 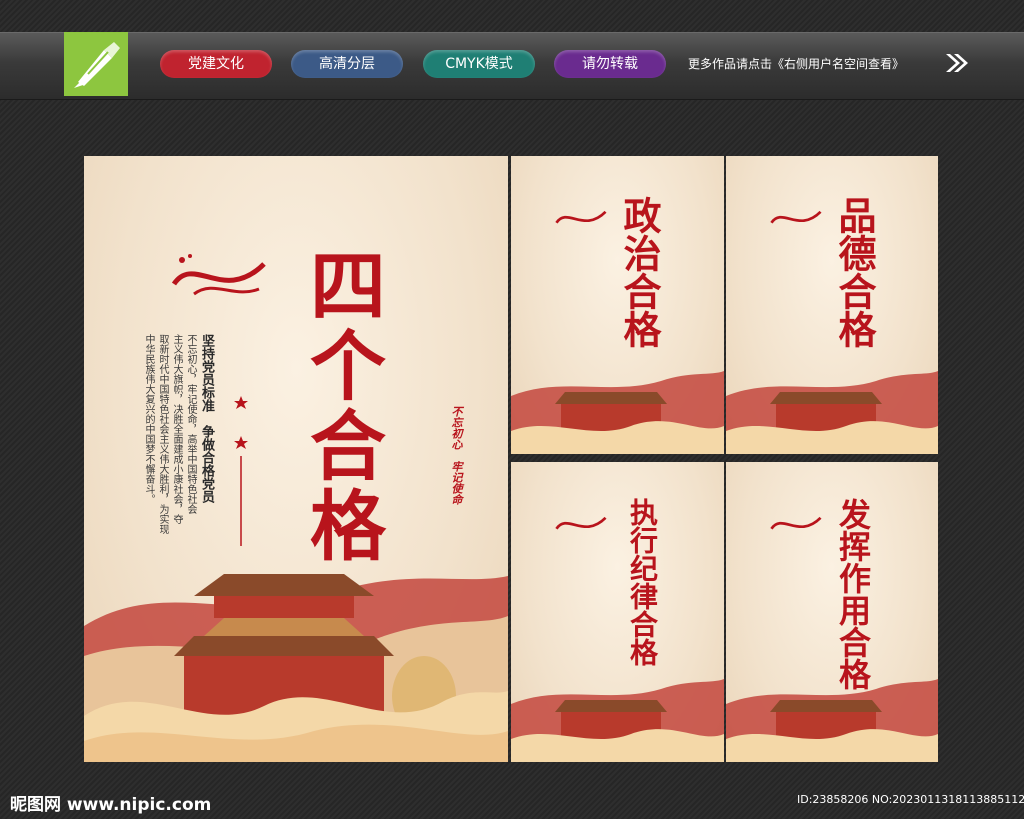 I want to click on pen-nib-icon, so click(x=97, y=65).